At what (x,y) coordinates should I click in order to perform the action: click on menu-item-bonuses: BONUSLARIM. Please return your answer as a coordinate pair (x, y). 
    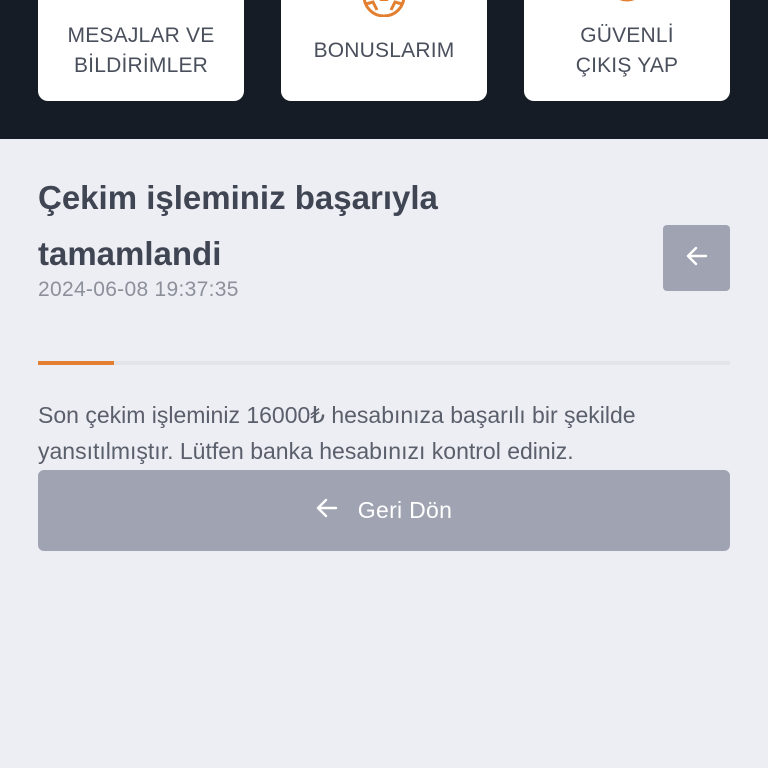
    Looking at the image, I should click on (384, 50).